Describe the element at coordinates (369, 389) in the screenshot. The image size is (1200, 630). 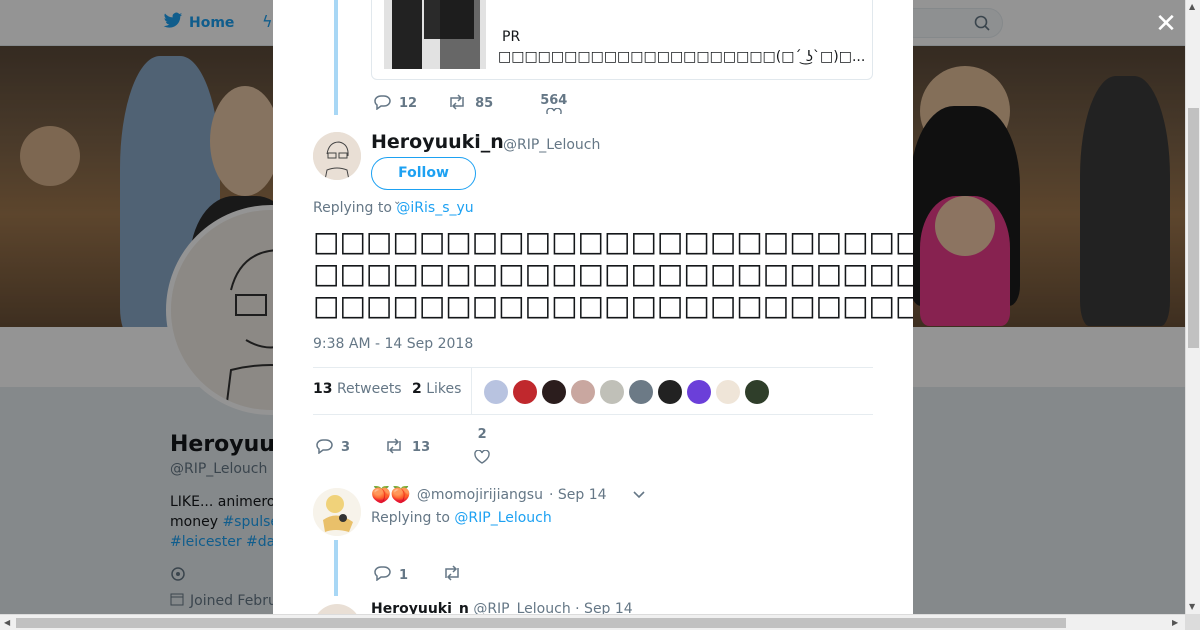
I see `retweets-label: Retweets` at that location.